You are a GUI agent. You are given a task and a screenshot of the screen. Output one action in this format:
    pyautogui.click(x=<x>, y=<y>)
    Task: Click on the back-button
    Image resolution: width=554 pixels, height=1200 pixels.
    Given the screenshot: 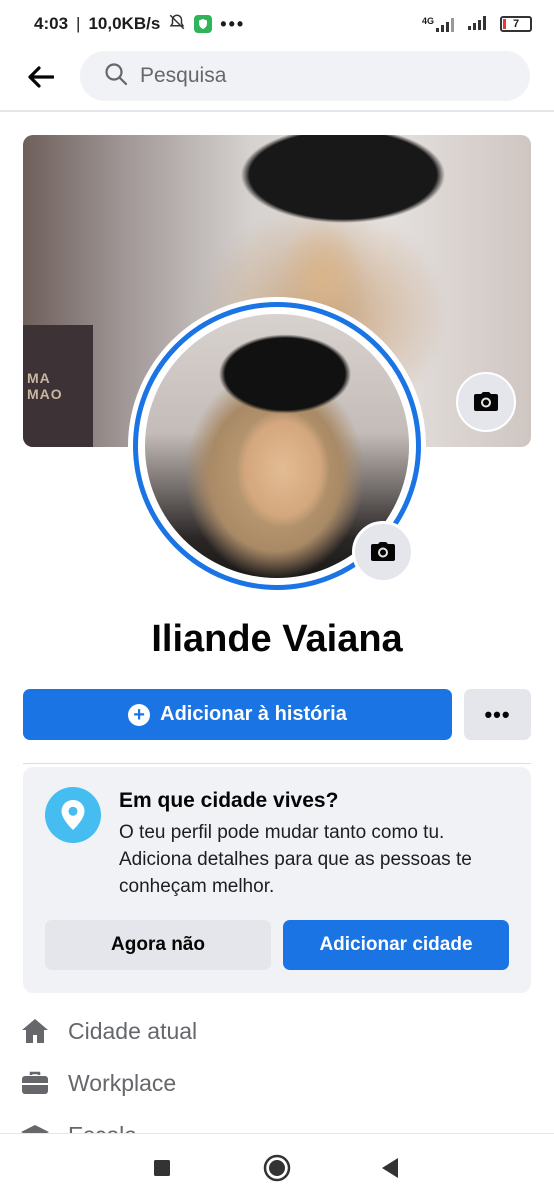 What is the action you would take?
    pyautogui.click(x=41, y=77)
    